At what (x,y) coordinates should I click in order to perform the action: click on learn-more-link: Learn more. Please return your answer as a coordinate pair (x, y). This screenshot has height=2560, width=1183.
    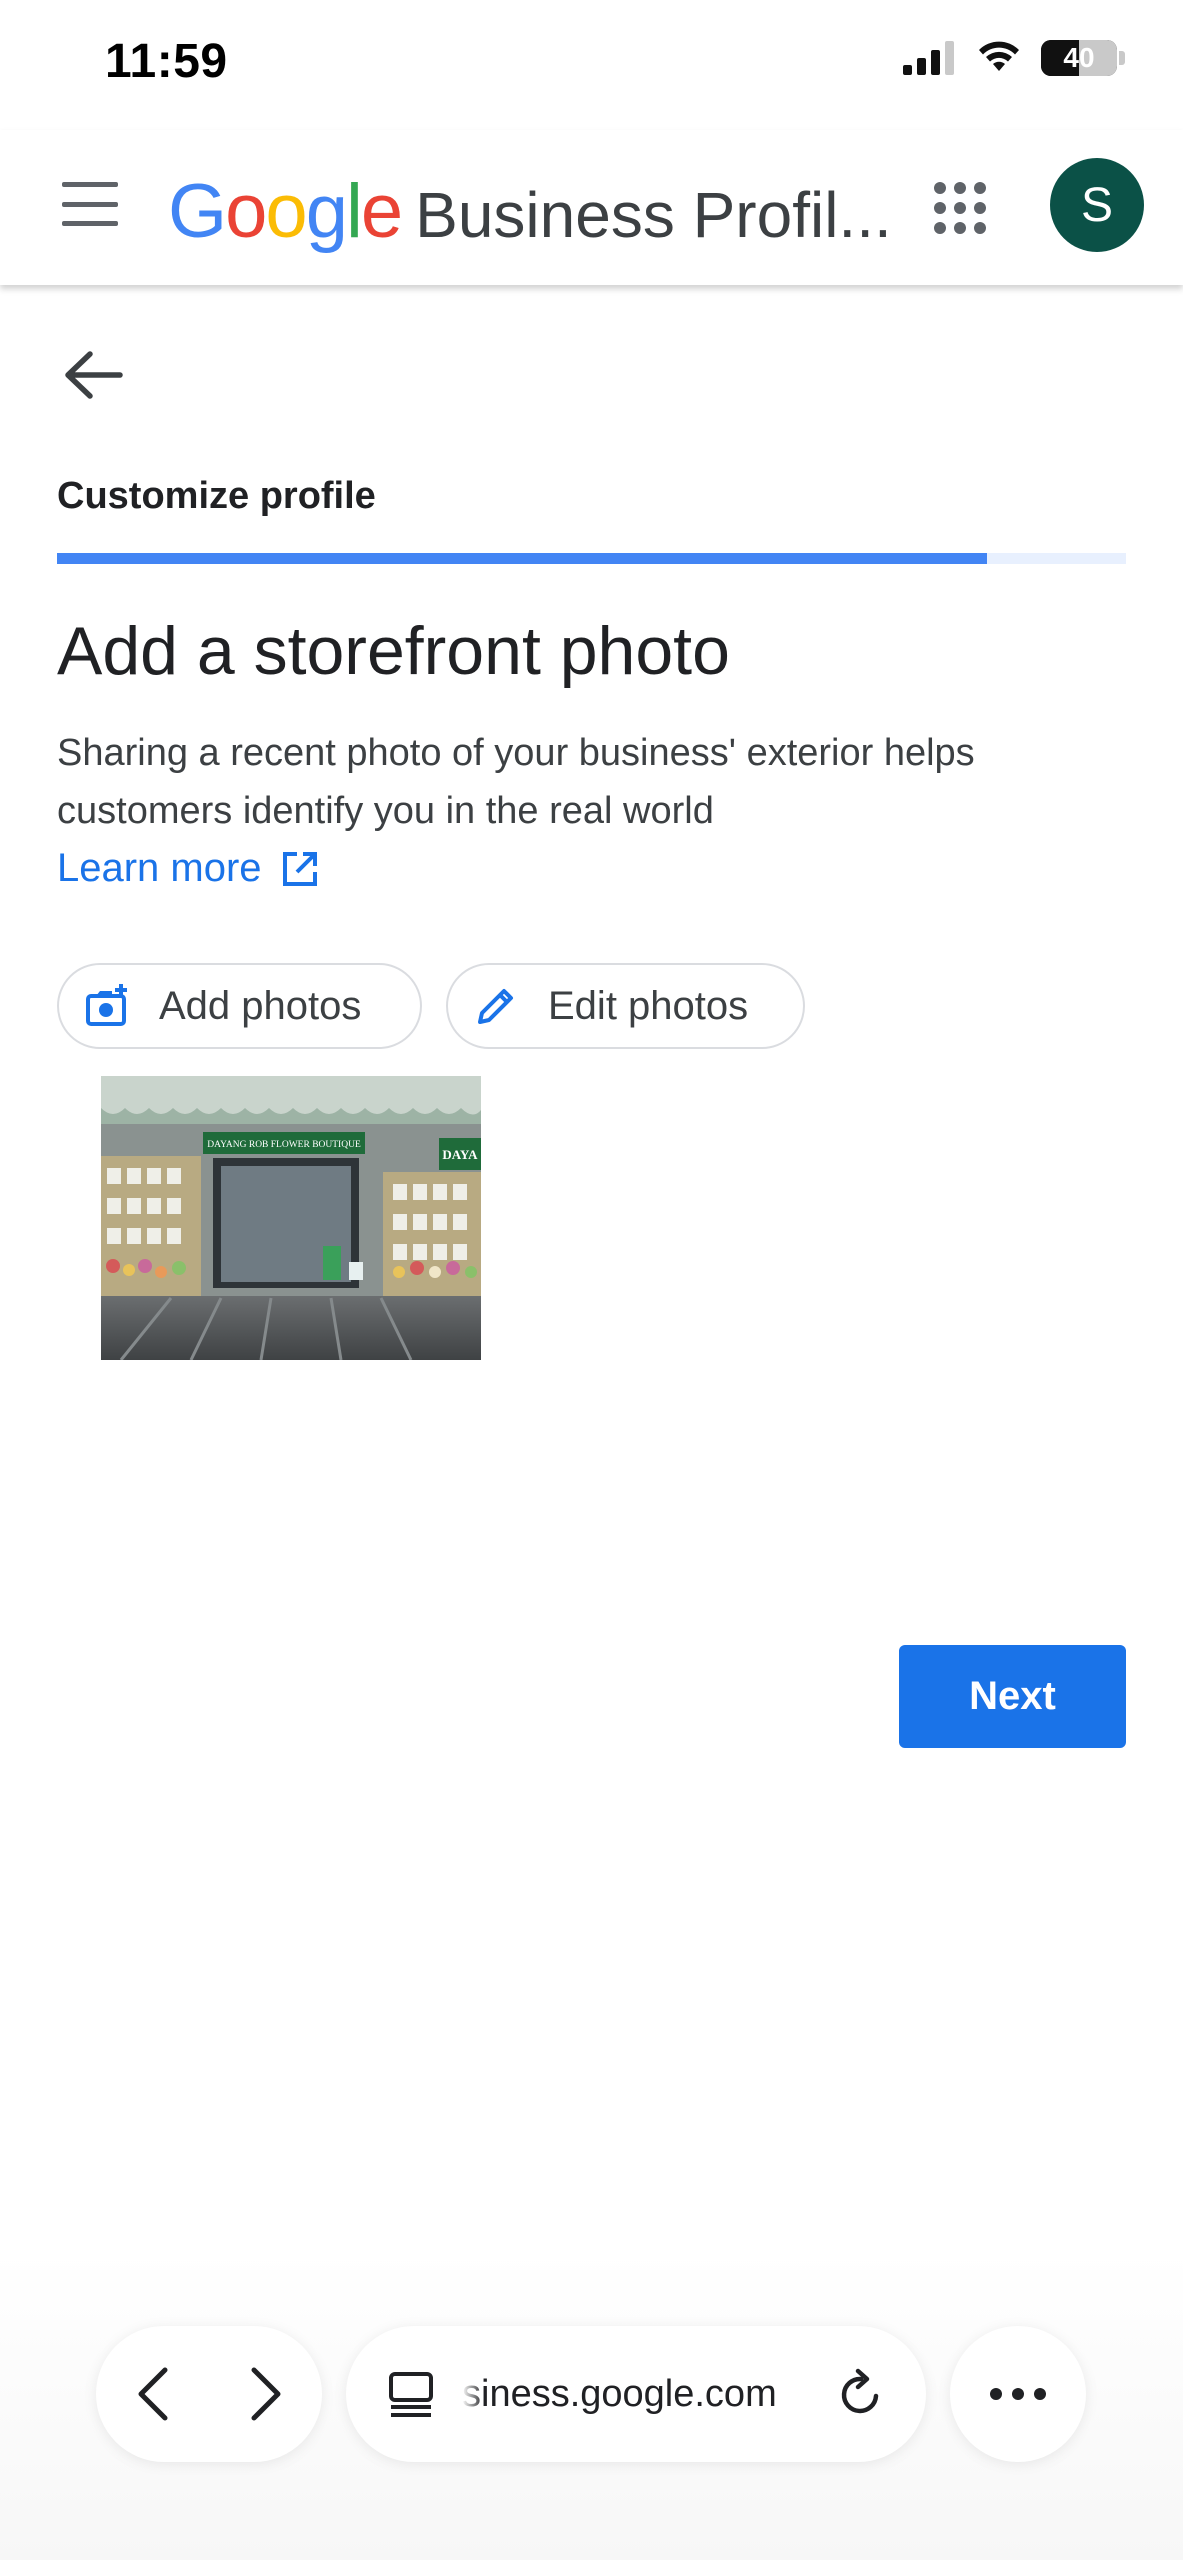
    Looking at the image, I should click on (188, 868).